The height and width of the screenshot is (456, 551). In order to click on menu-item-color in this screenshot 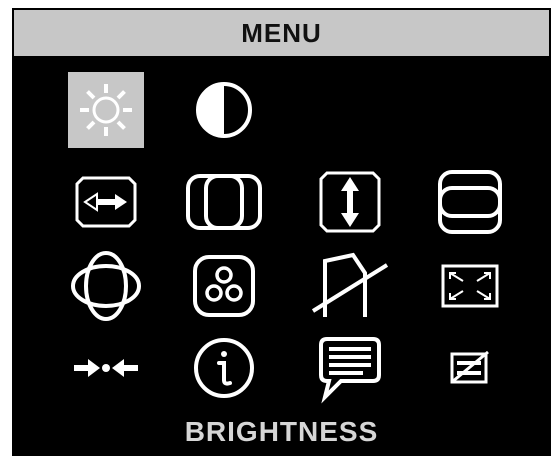, I will do `click(224, 286)`.